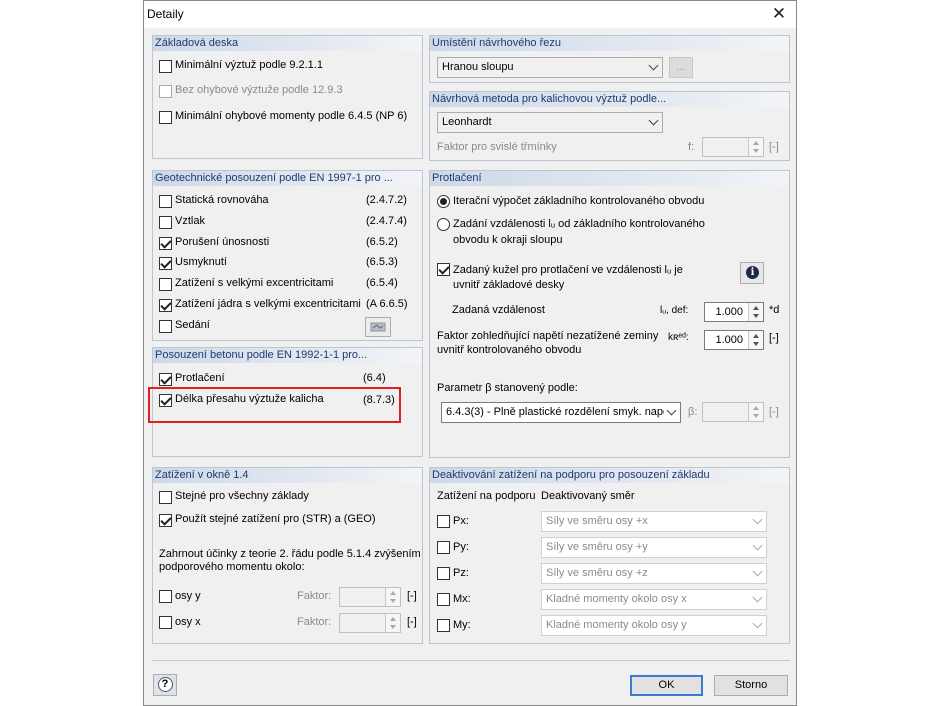  I want to click on unit-faktor-kred: [-], so click(774, 338).